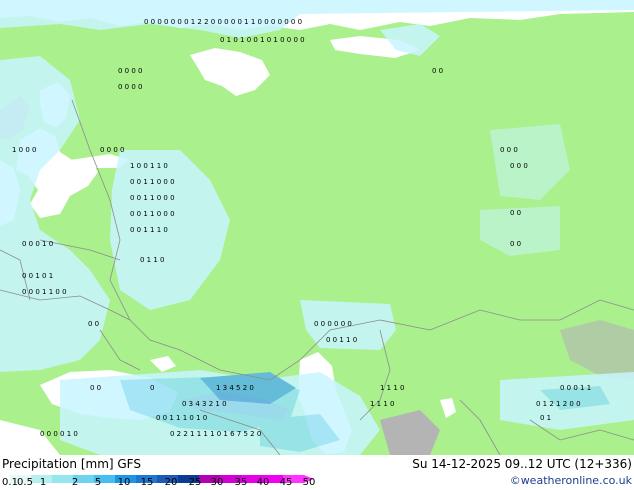 The width and height of the screenshot is (634, 490). I want to click on legend-tick-label: 0.1, so click(10, 482).